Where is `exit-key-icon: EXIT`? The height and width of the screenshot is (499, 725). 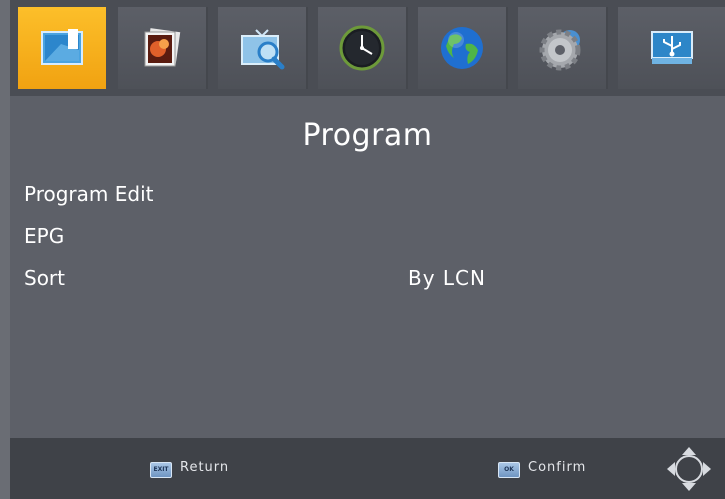
exit-key-icon: EXIT is located at coordinates (161, 470).